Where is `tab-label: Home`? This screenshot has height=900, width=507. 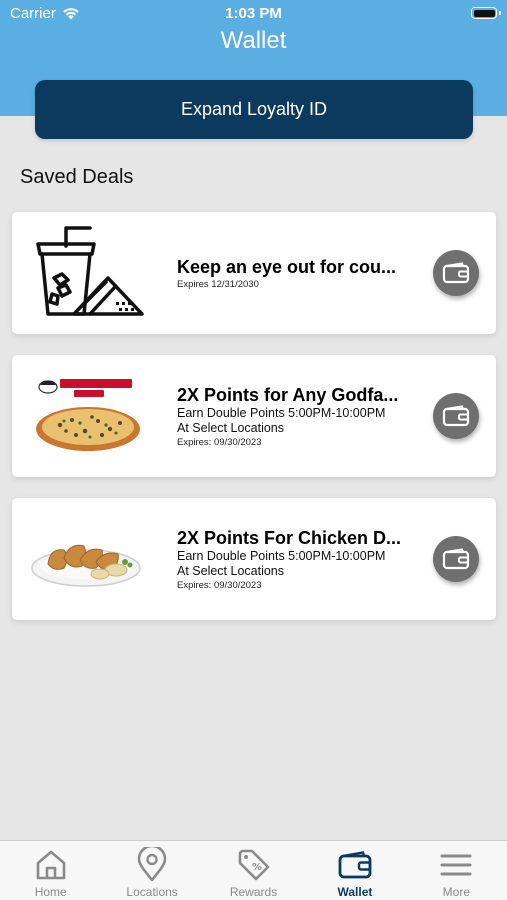
tab-label: Home is located at coordinates (50, 892).